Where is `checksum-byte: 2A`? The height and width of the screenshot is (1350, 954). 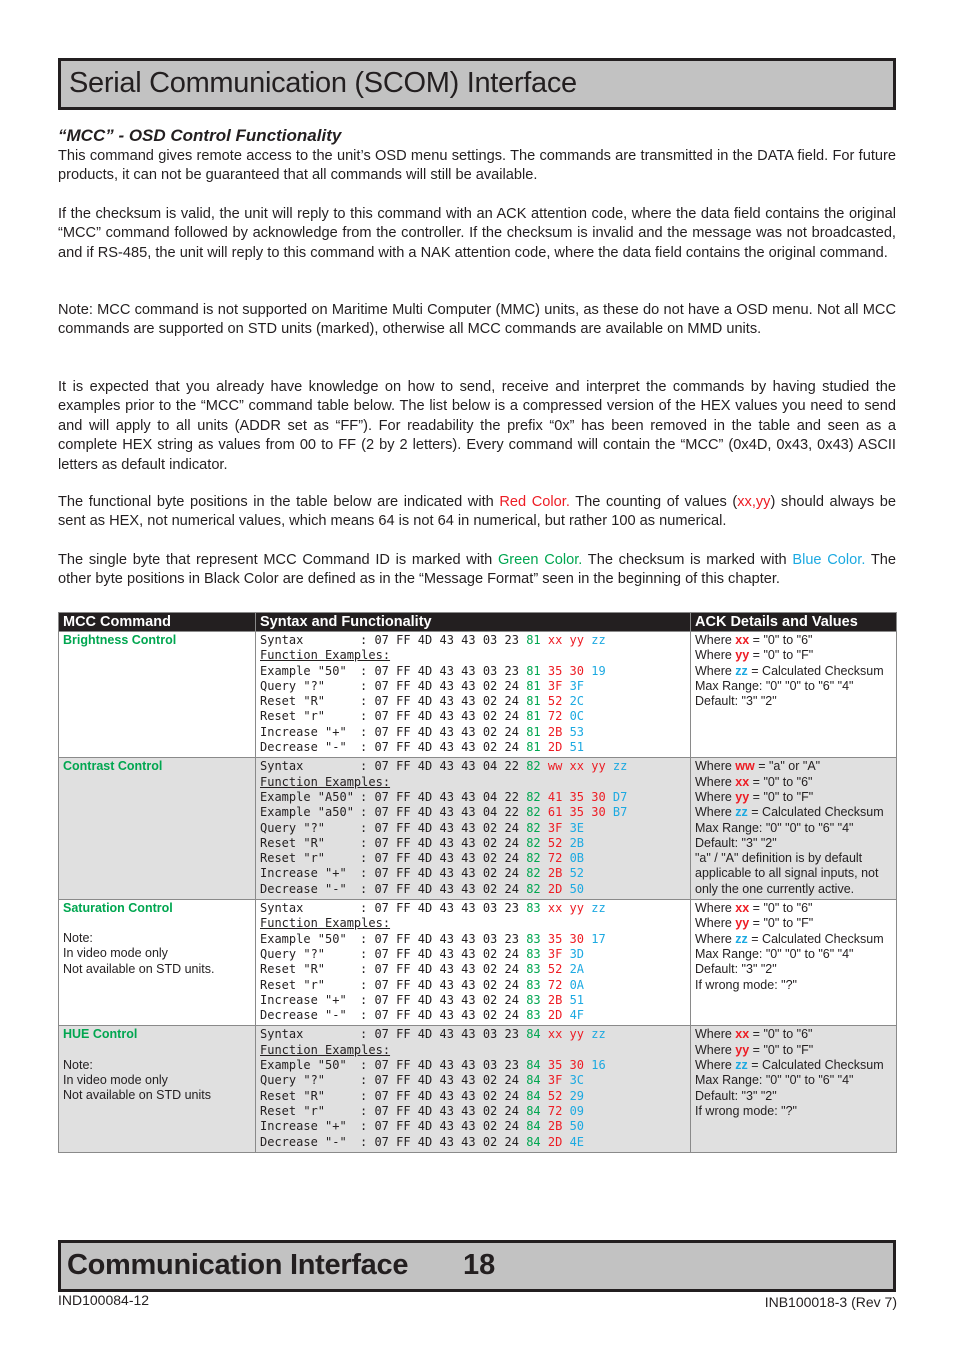 checksum-byte: 2A is located at coordinates (577, 969).